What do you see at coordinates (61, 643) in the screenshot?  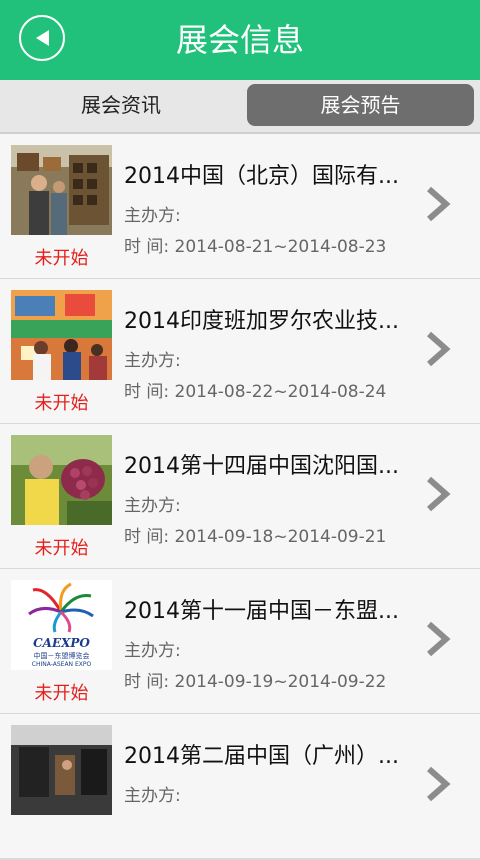 I see `logo-main-text: CAEXPO` at bounding box center [61, 643].